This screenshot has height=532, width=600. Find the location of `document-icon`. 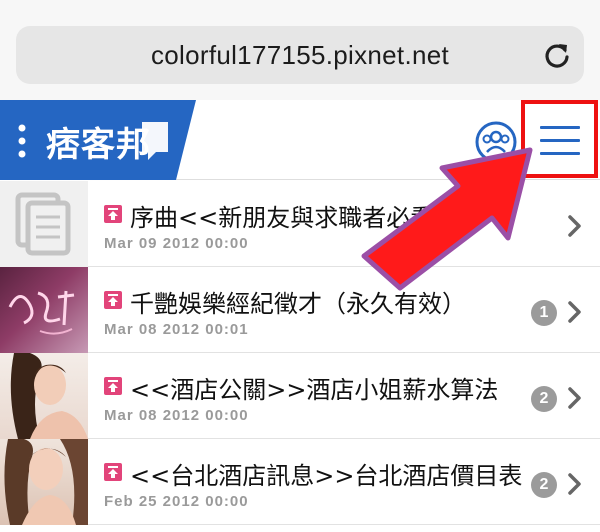

document-icon is located at coordinates (43, 224).